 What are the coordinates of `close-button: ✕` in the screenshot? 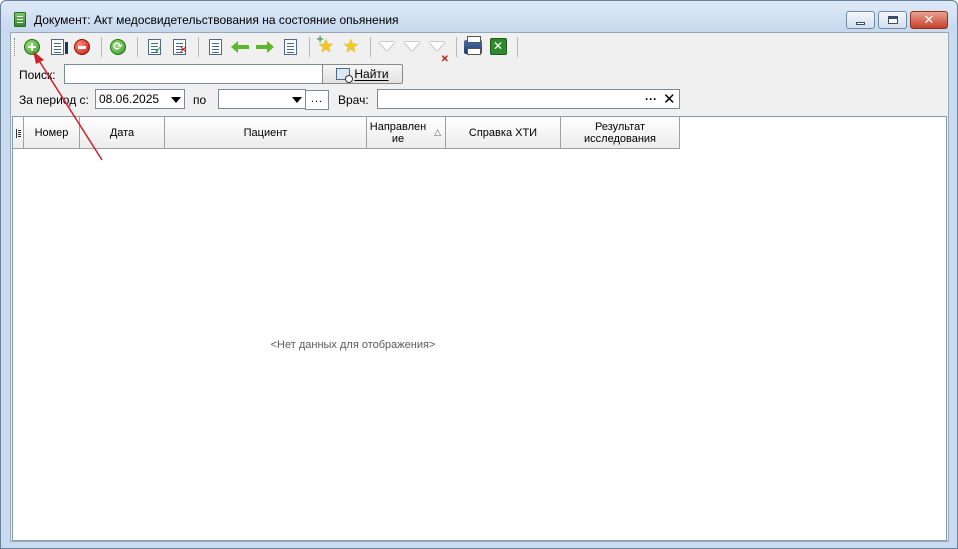 It's located at (929, 20).